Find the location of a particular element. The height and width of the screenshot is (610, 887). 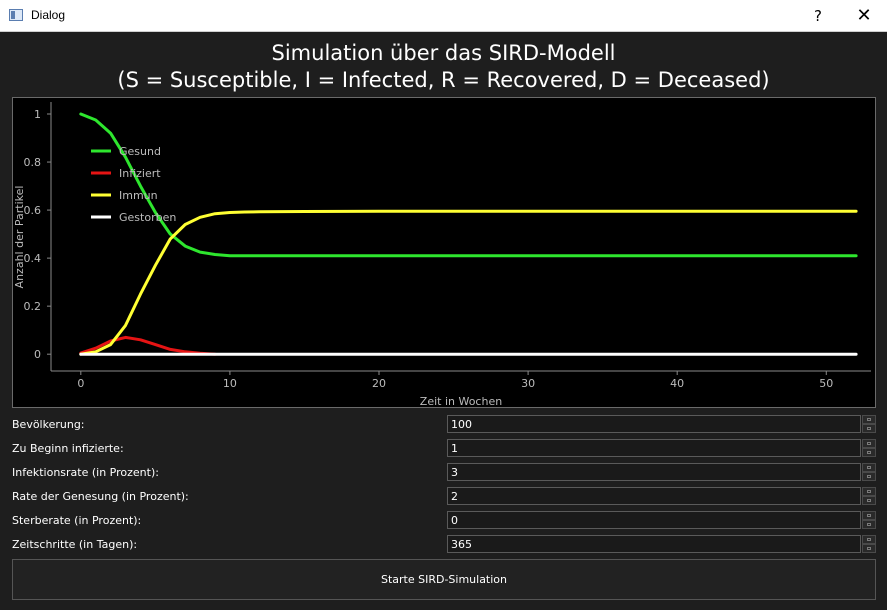

recovery-rate-spinbox is located at coordinates (661, 496).